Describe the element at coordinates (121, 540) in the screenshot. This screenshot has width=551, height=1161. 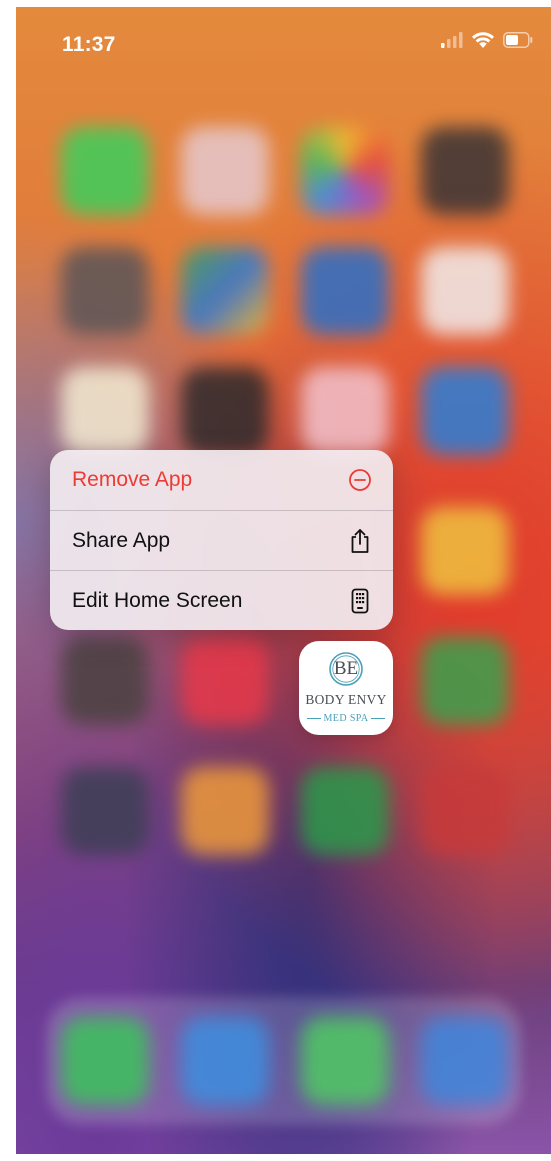
I see `menu-item-label: Share App` at that location.